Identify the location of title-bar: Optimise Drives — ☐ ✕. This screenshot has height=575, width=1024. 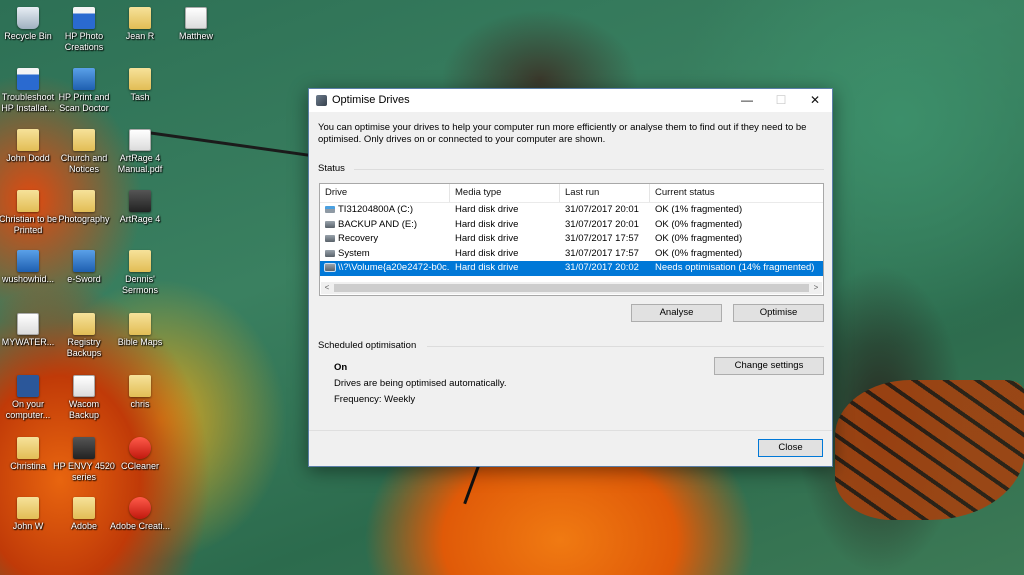
(570, 100).